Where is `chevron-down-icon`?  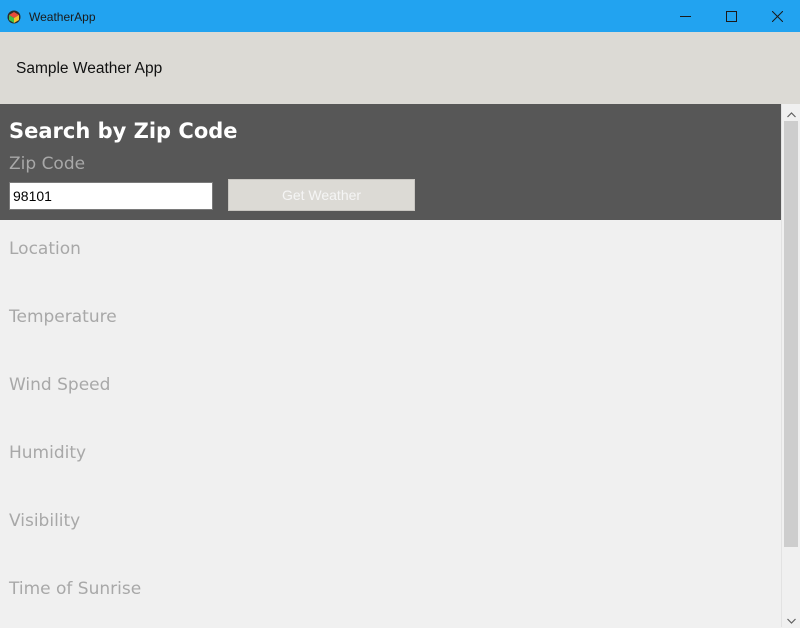
chevron-down-icon is located at coordinates (791, 618).